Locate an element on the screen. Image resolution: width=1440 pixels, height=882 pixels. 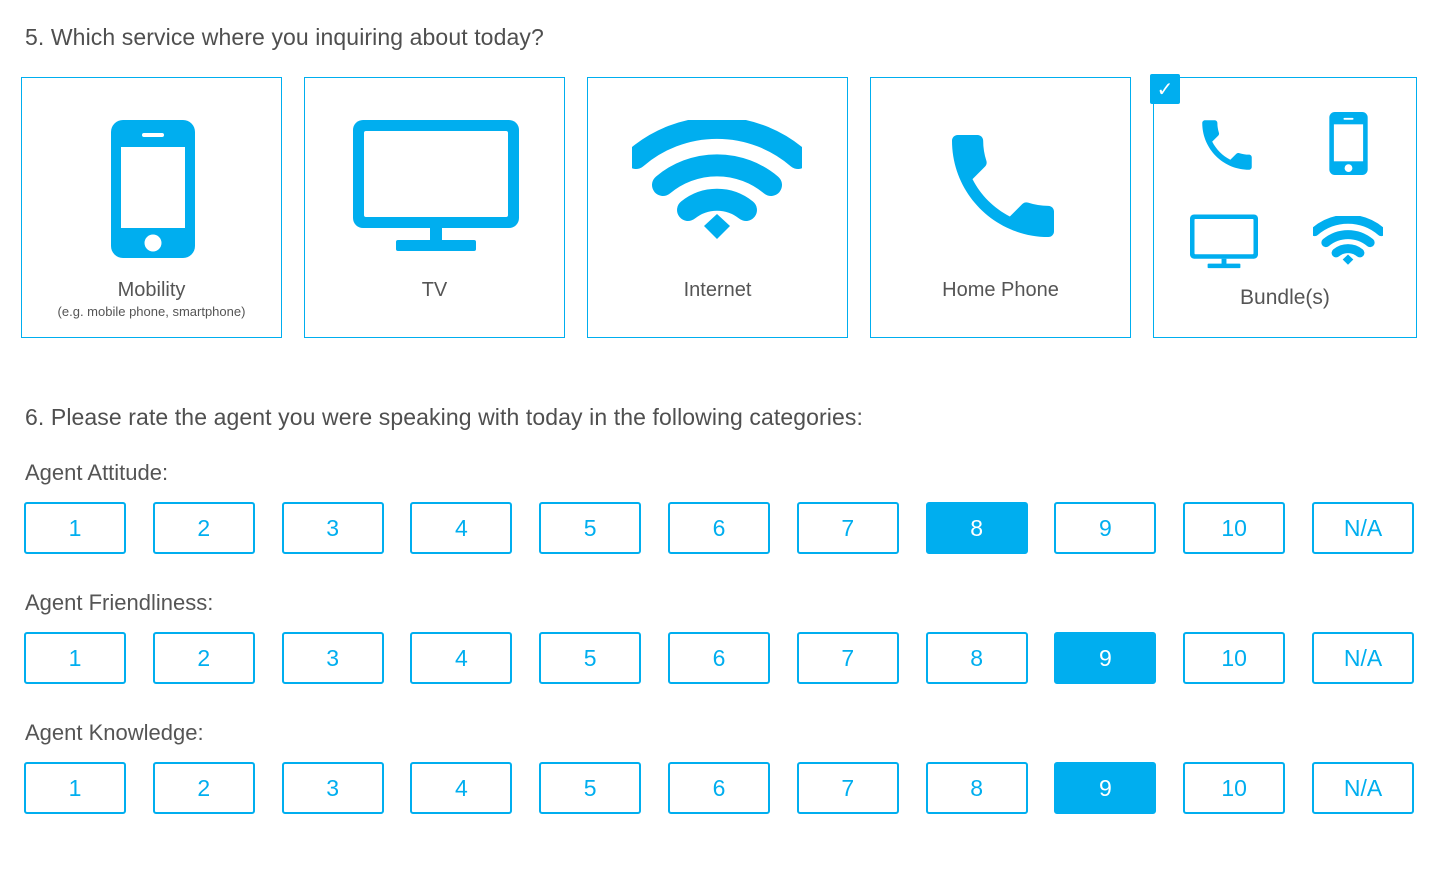
service-card-tv: TV is located at coordinates (434, 207).